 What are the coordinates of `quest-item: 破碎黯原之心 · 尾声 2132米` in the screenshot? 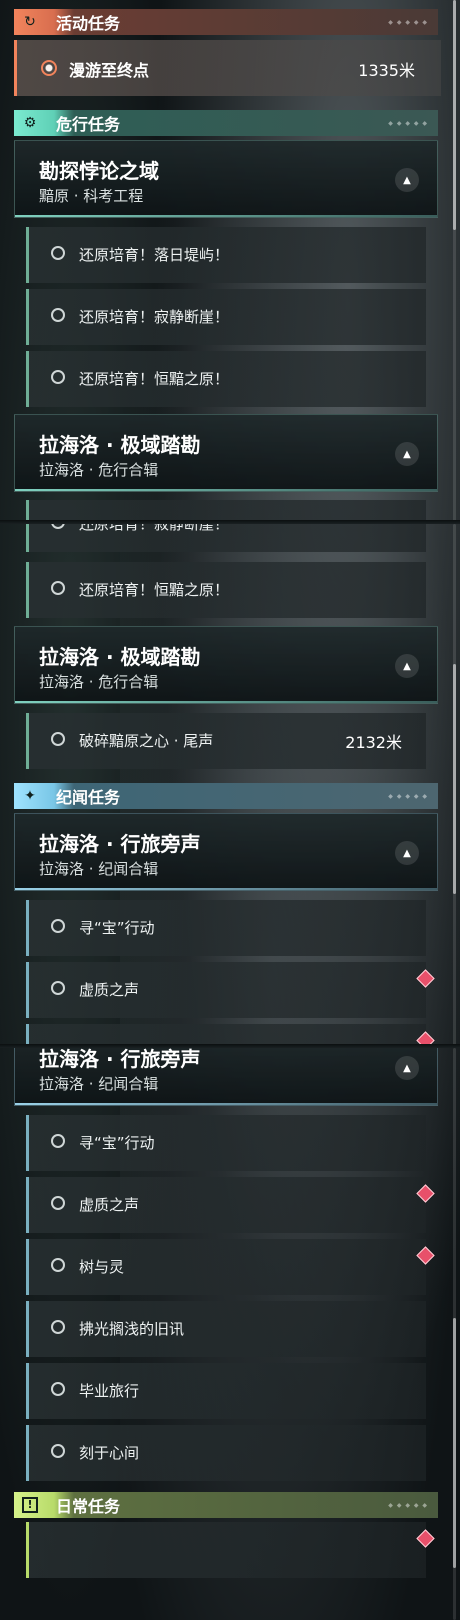 It's located at (226, 741).